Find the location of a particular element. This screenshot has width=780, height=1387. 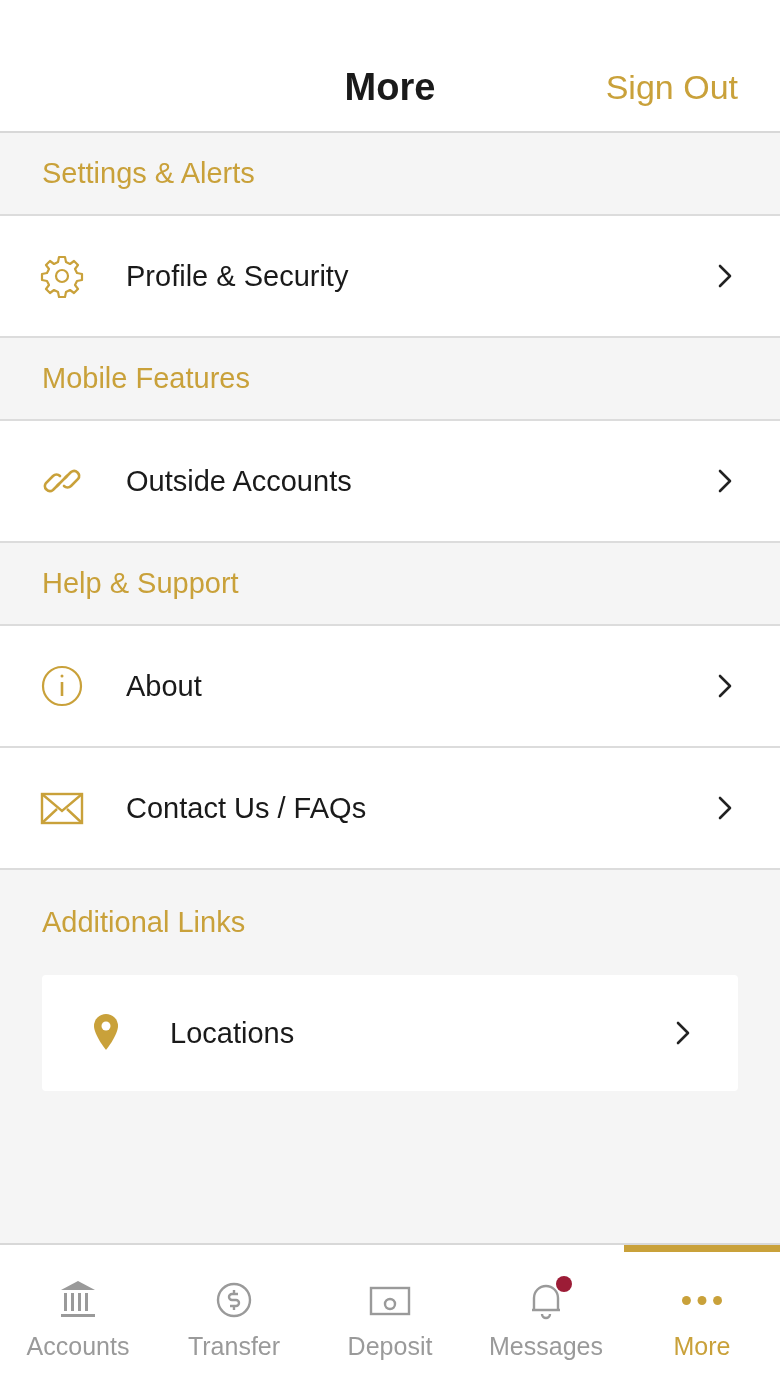

menu-label: Profile & Security is located at coordinates (238, 276).